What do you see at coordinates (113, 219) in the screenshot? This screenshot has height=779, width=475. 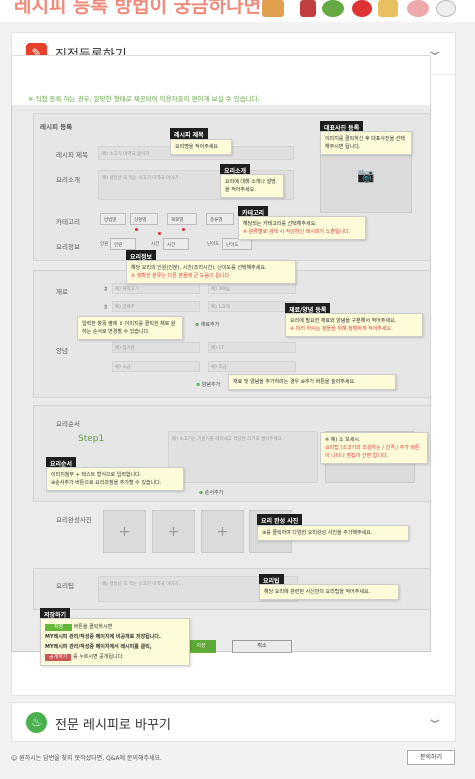 I see `category-select-method: 방법별` at bounding box center [113, 219].